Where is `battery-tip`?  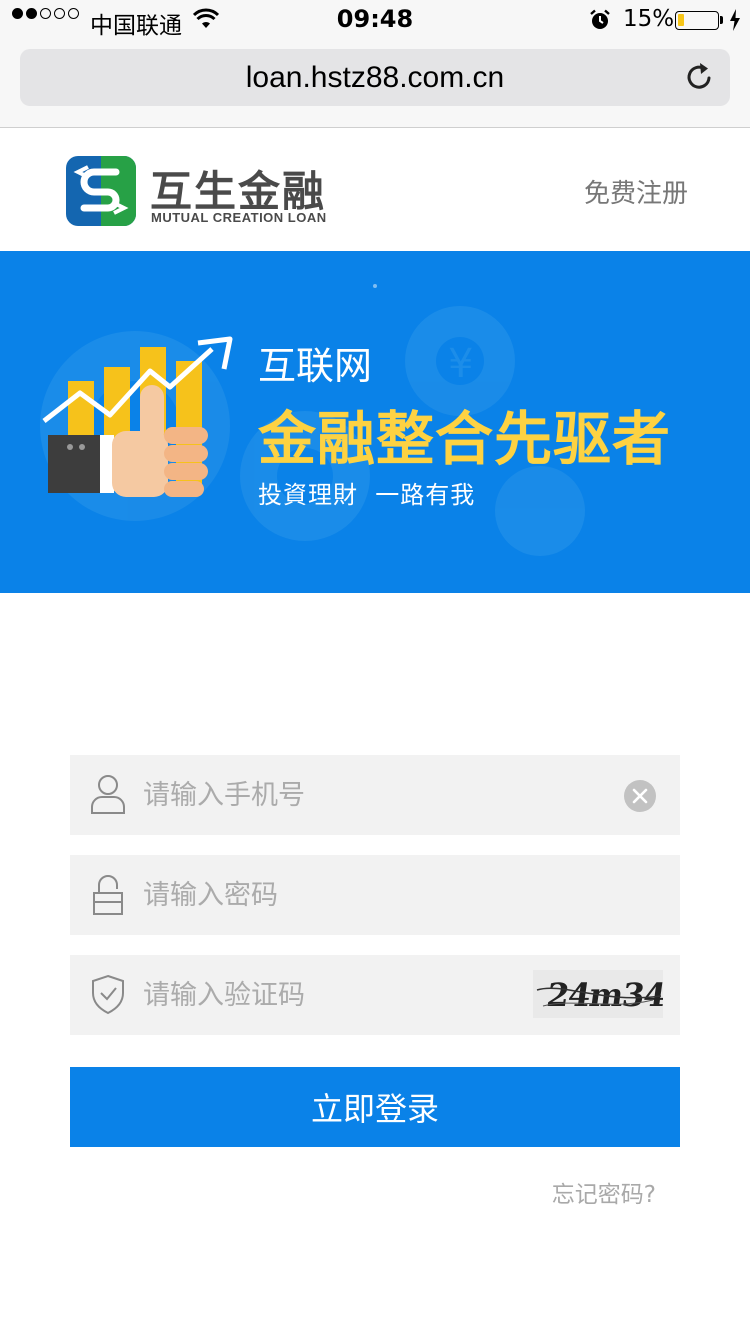
battery-tip is located at coordinates (721, 20).